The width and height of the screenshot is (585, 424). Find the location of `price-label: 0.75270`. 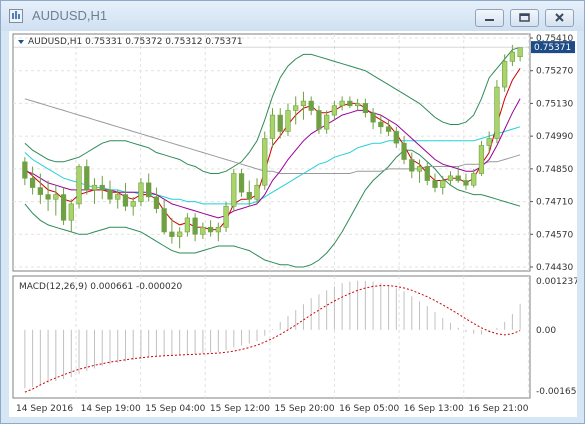

price-label: 0.75270 is located at coordinates (554, 72).